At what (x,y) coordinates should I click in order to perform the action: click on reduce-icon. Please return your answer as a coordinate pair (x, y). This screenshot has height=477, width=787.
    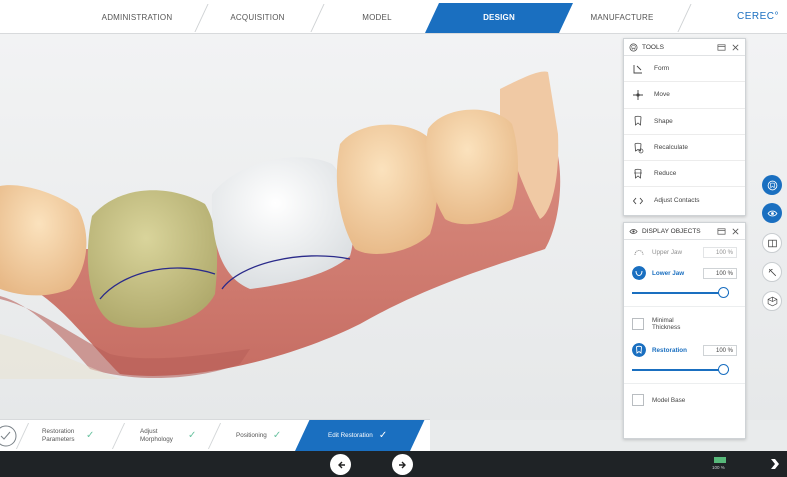
    Looking at the image, I should click on (638, 173).